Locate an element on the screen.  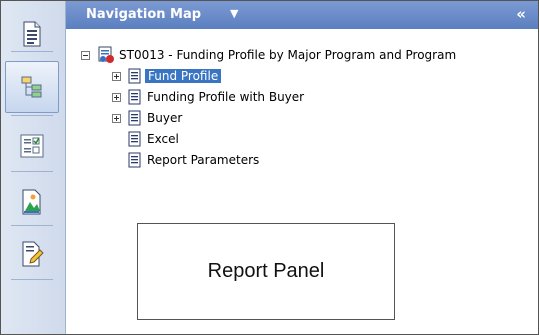
tree-item-buyer: Buyer is located at coordinates (147, 118).